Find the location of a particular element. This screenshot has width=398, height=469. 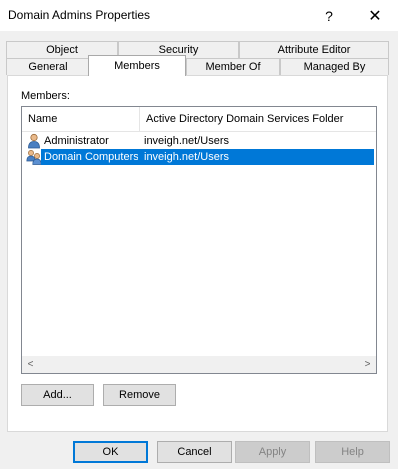

scroll-right-button: > is located at coordinates (367, 364).